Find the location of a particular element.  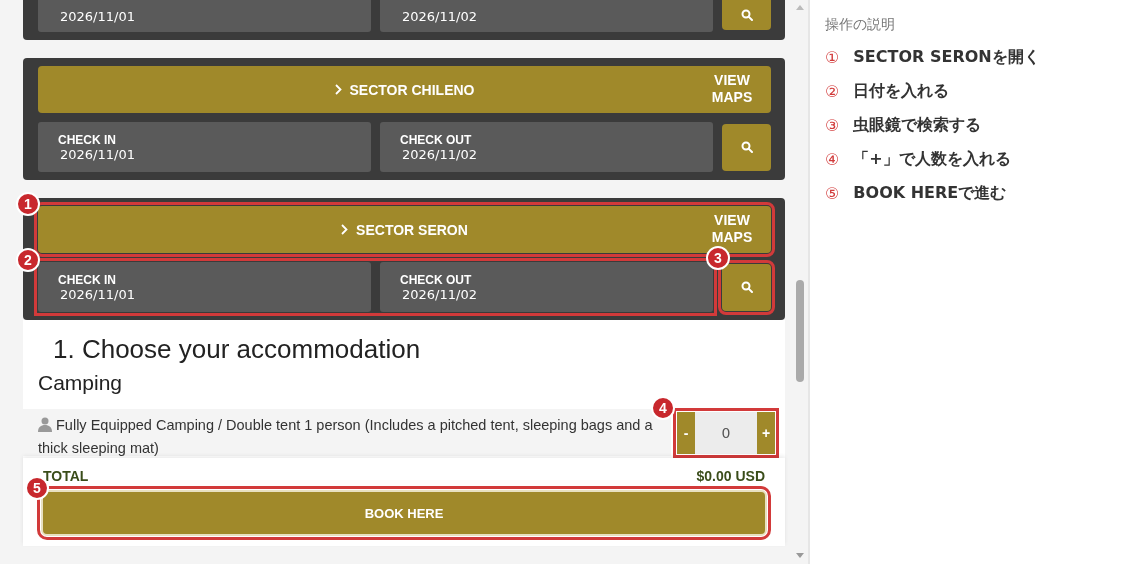

step-number: ④ is located at coordinates (832, 159).